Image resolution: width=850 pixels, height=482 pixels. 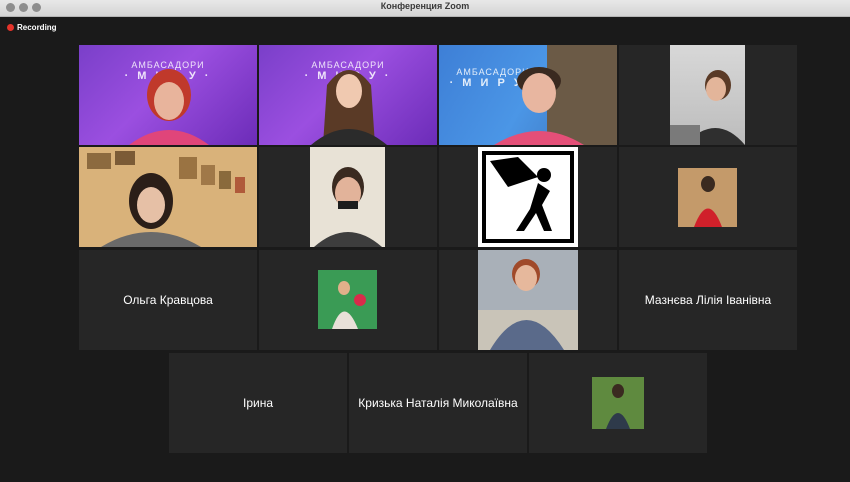 I want to click on participant-tile: Ольга Кравцова, so click(x=168, y=300).